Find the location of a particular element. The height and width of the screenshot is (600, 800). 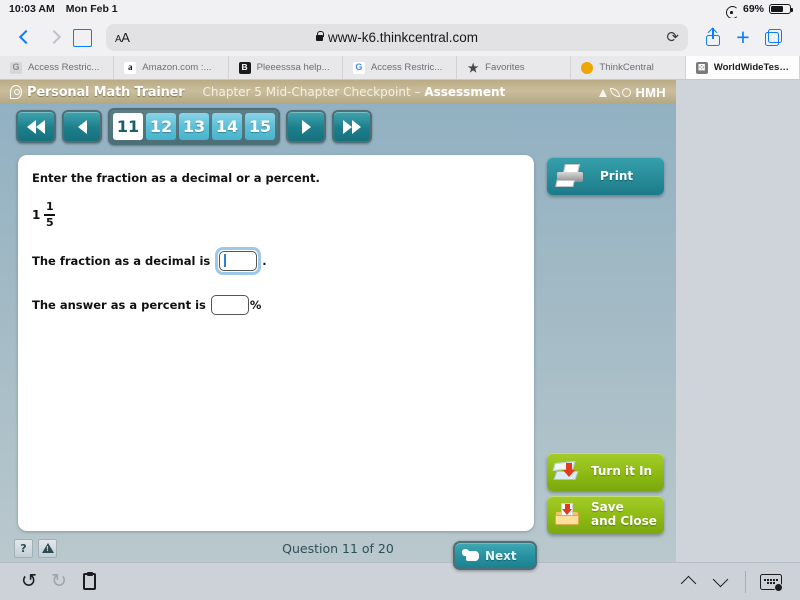

paste-button is located at coordinates (89, 582).